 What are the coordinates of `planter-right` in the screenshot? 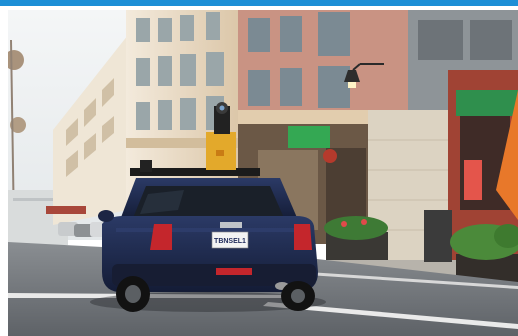 It's located at (484, 254).